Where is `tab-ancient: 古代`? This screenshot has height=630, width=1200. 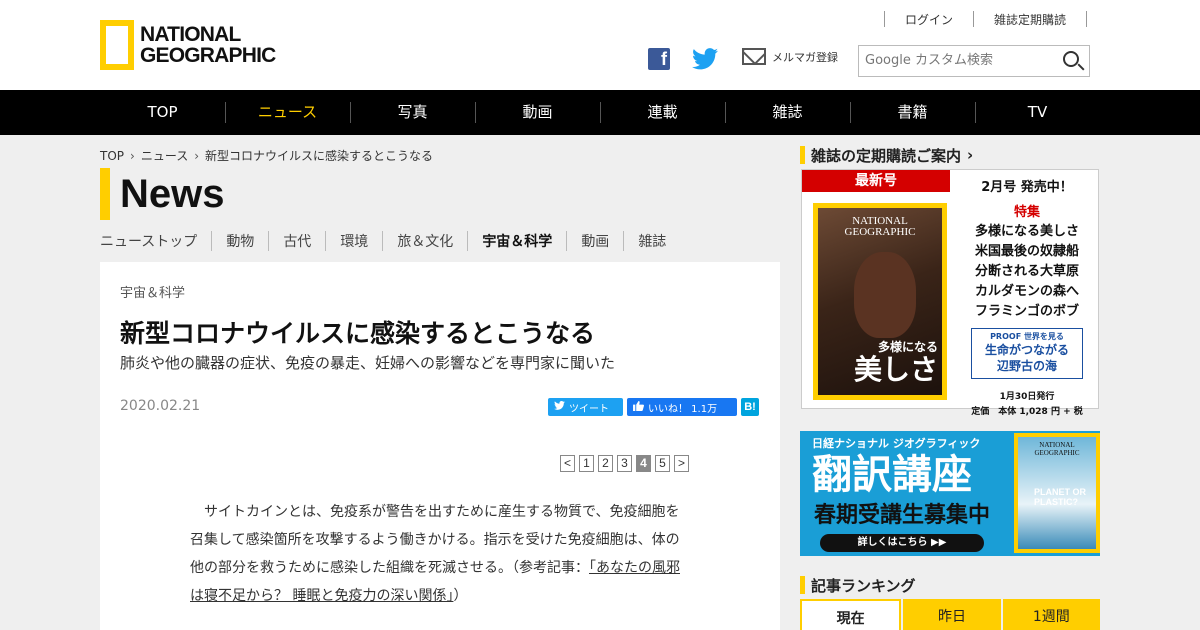 tab-ancient: 古代 is located at coordinates (296, 241).